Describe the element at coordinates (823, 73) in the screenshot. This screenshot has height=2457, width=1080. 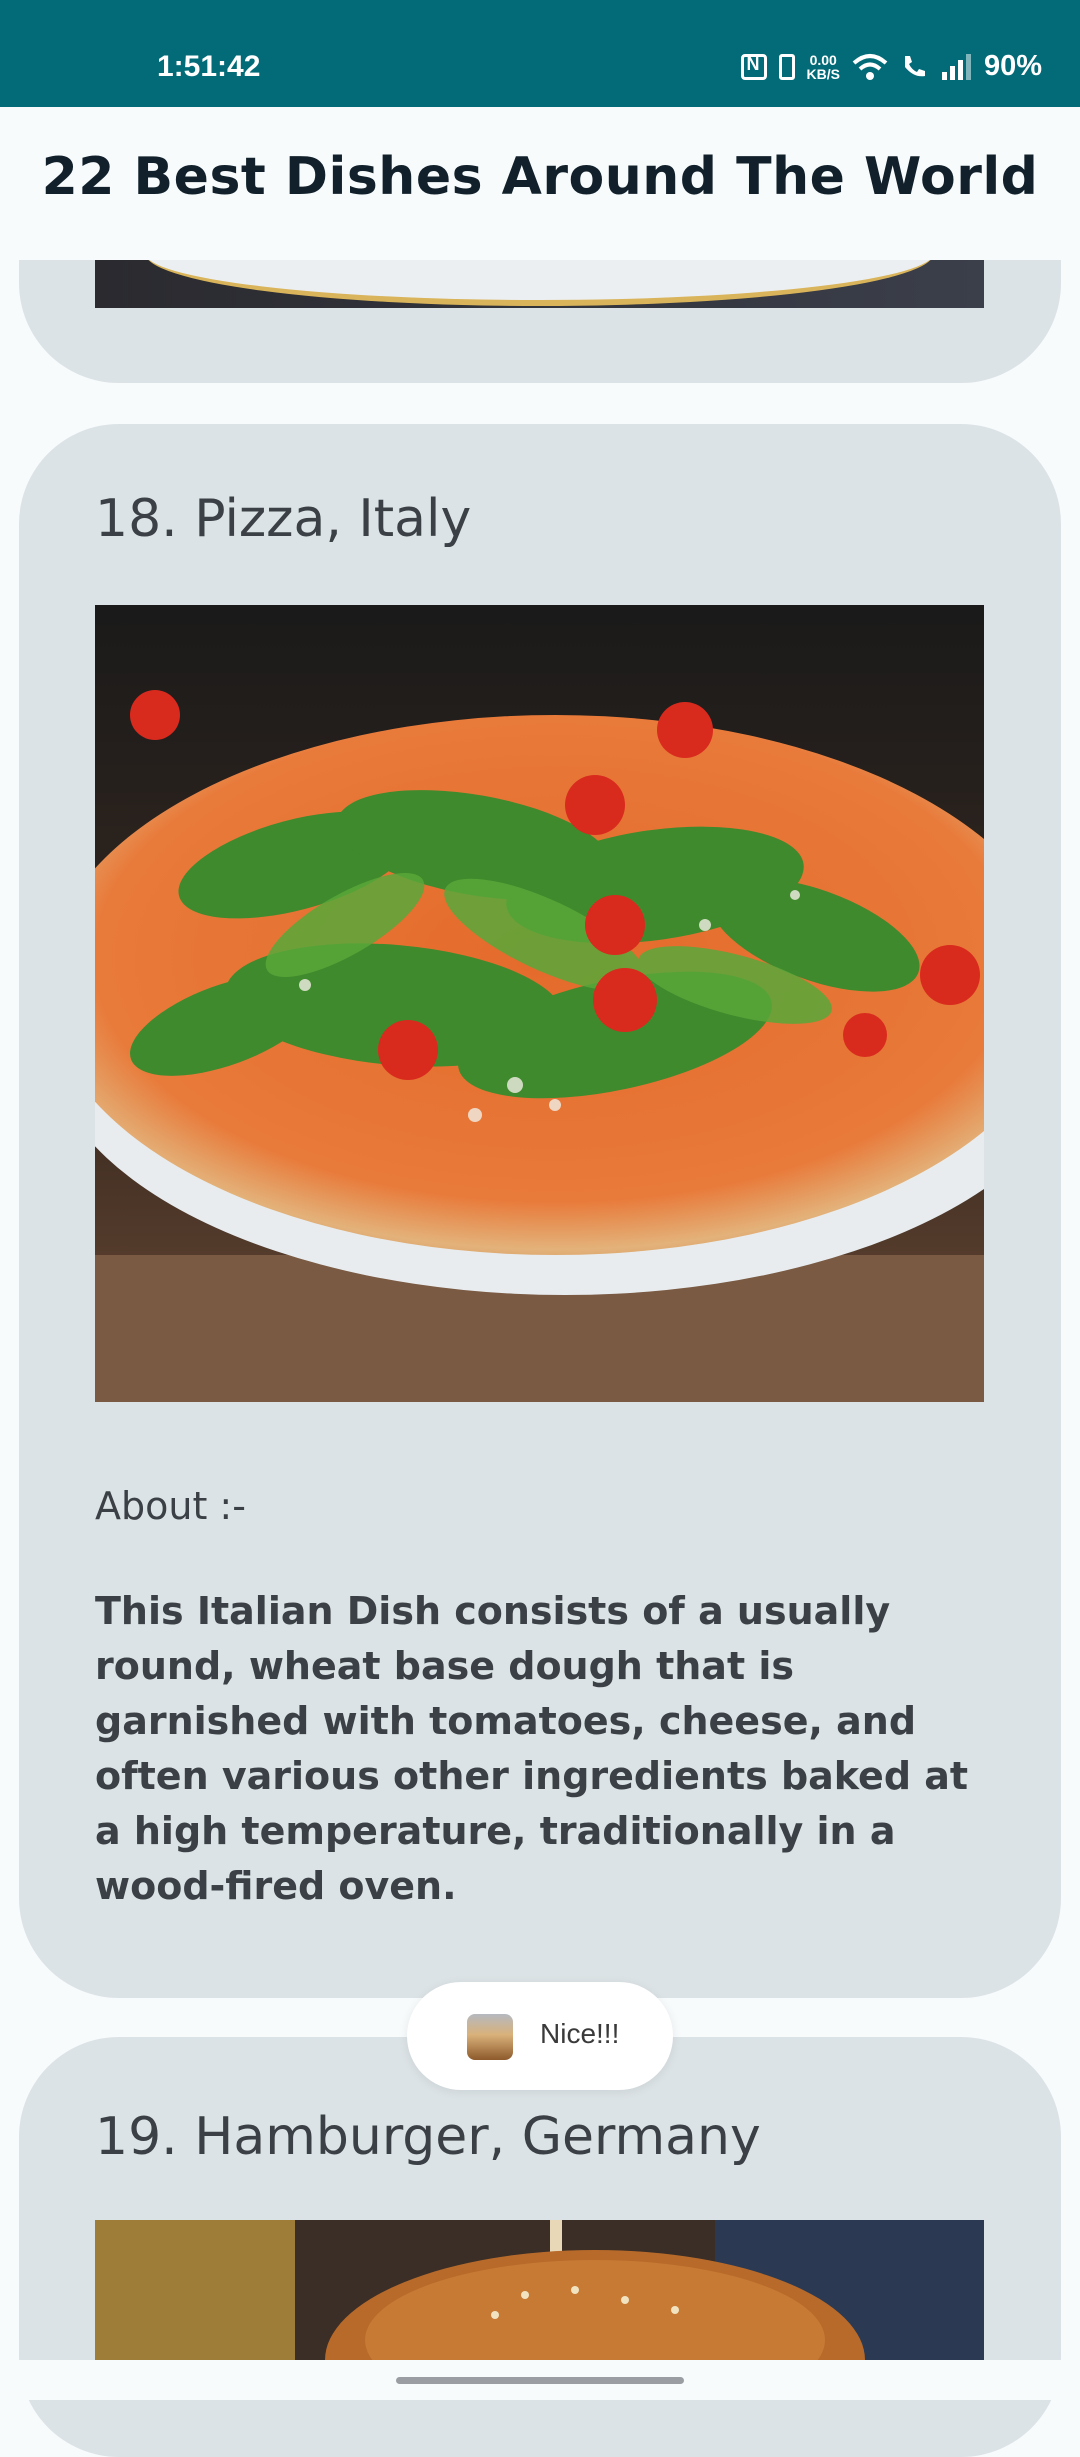
I see `speed-unit: KB/S` at that location.